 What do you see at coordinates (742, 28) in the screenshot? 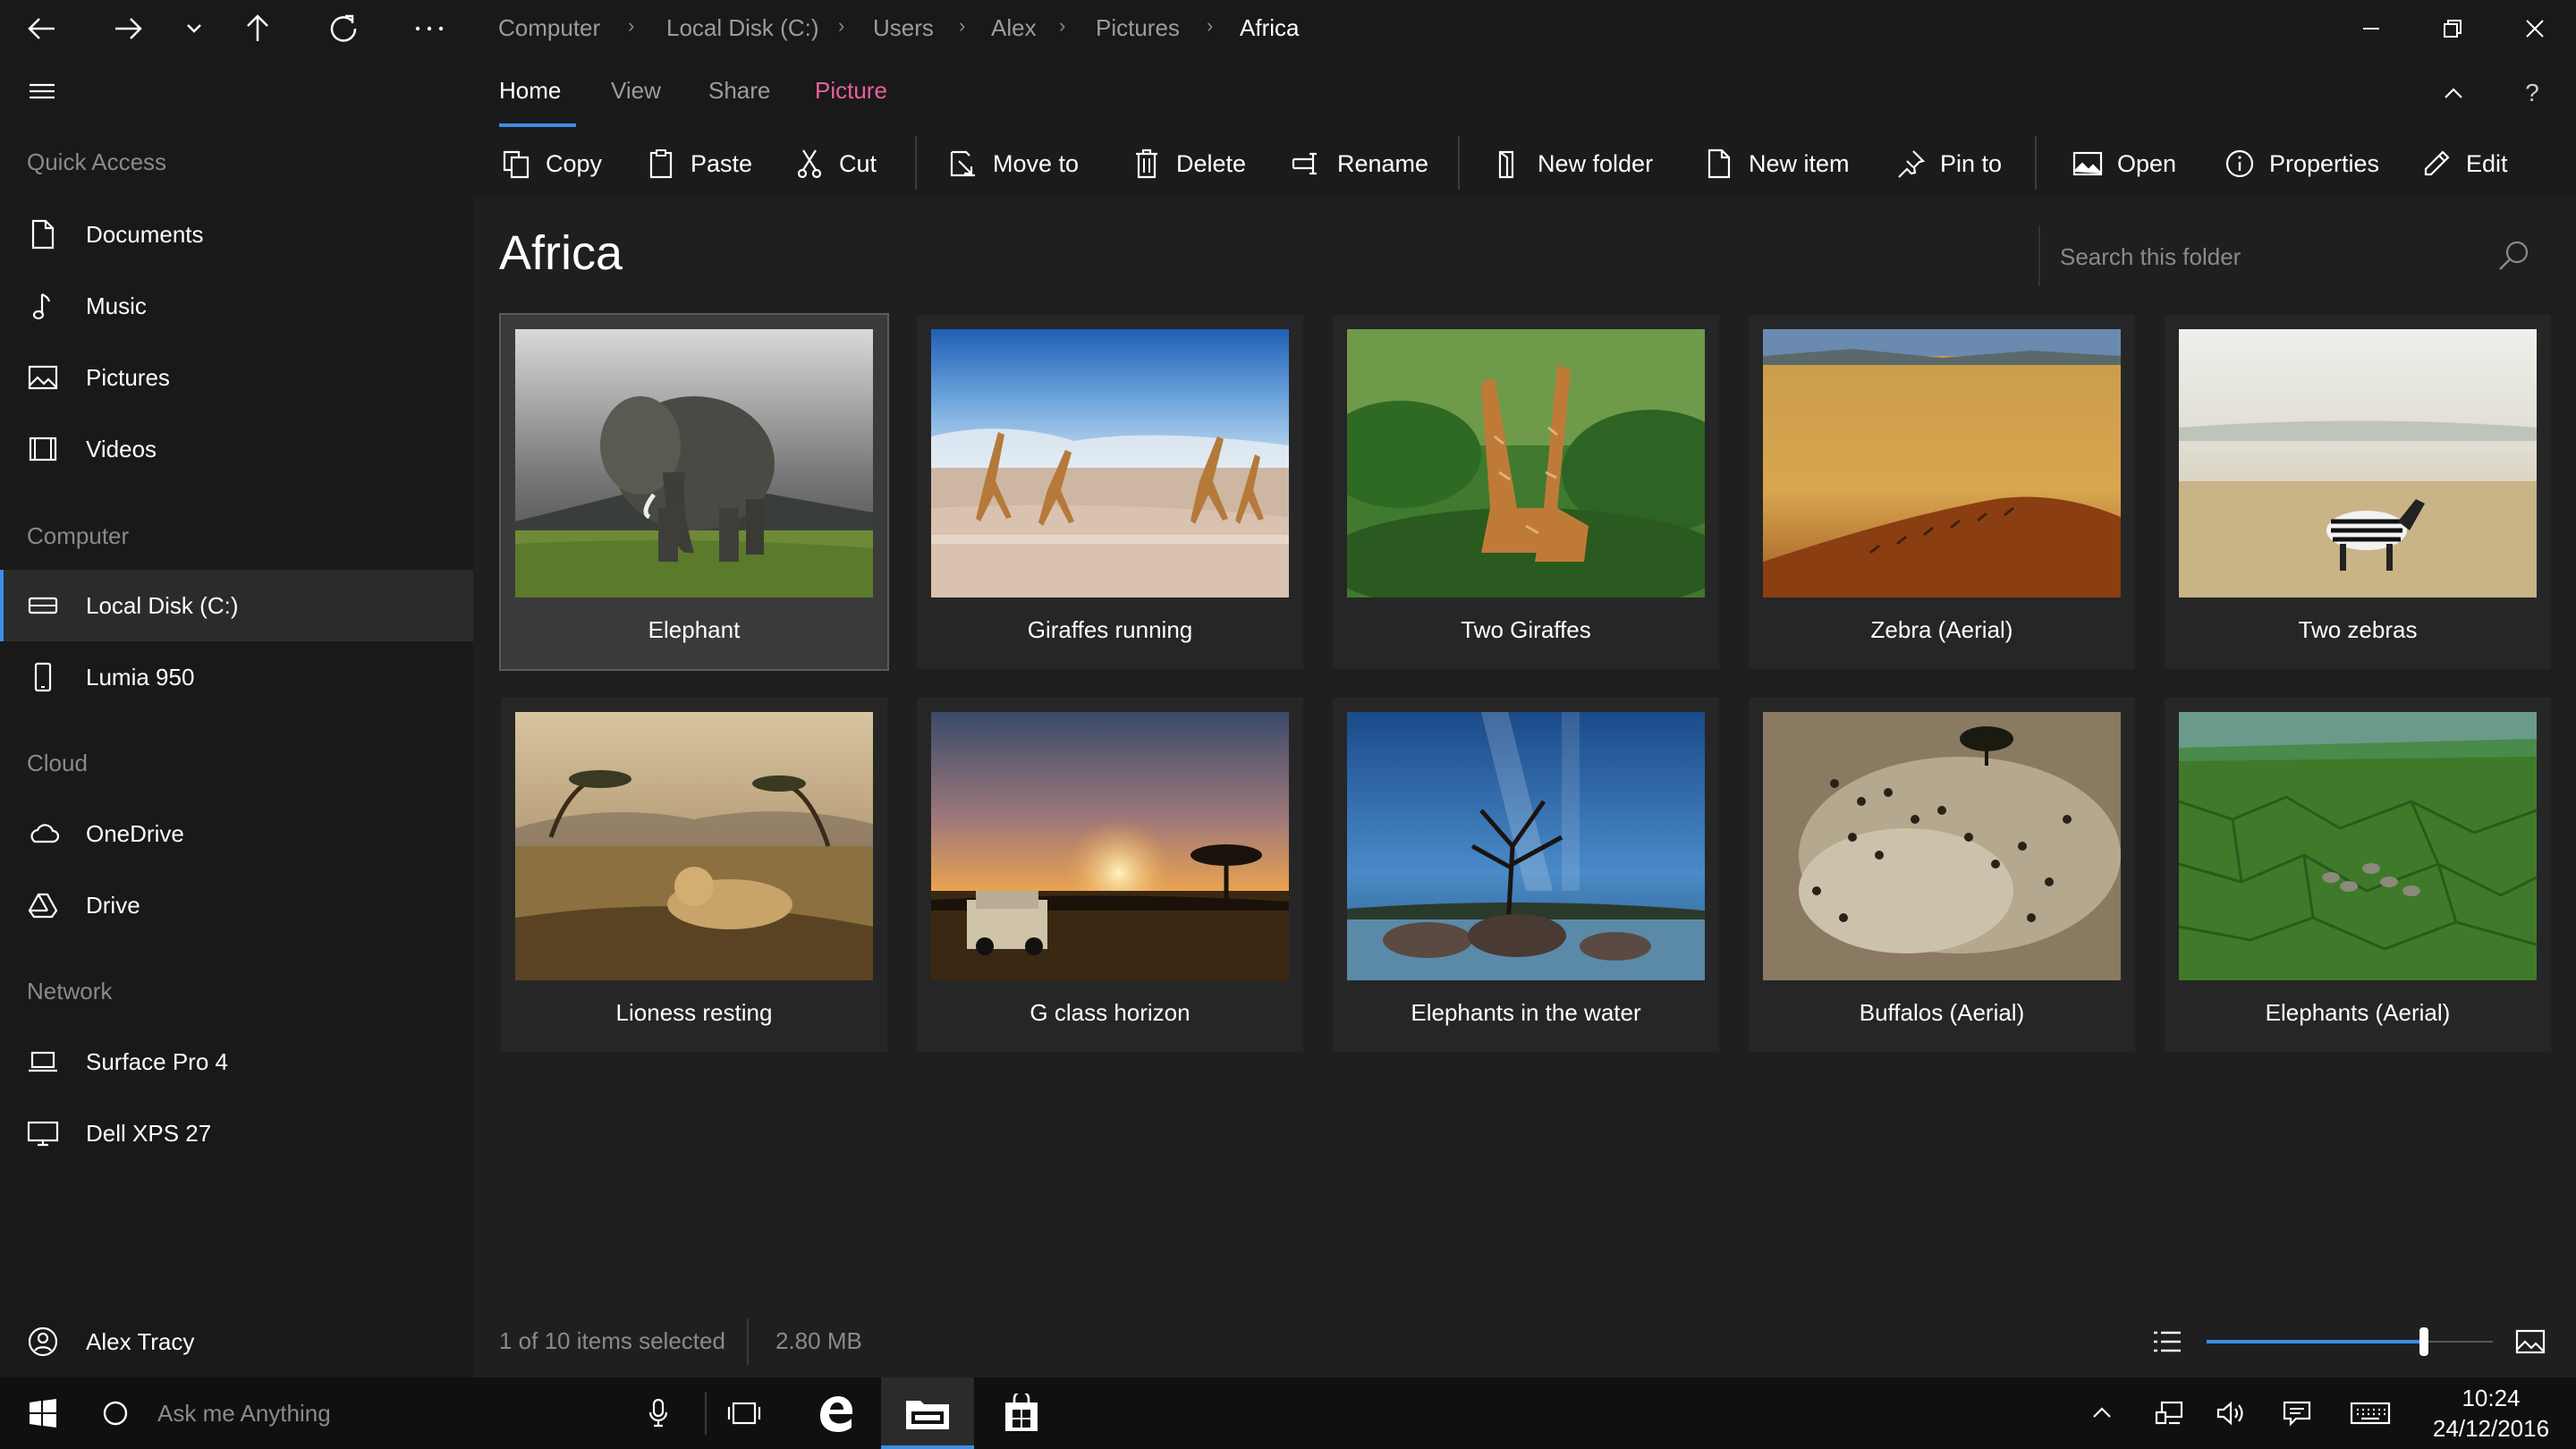
I see `breadcrumb-local-disk: Local Disk (C:)` at bounding box center [742, 28].